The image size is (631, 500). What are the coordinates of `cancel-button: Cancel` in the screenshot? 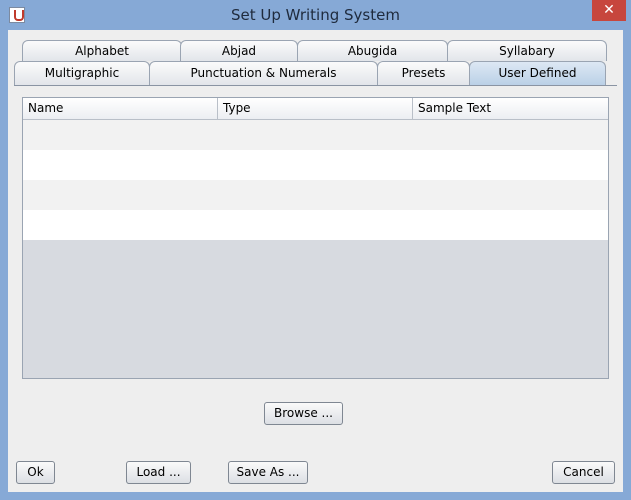 It's located at (583, 472).